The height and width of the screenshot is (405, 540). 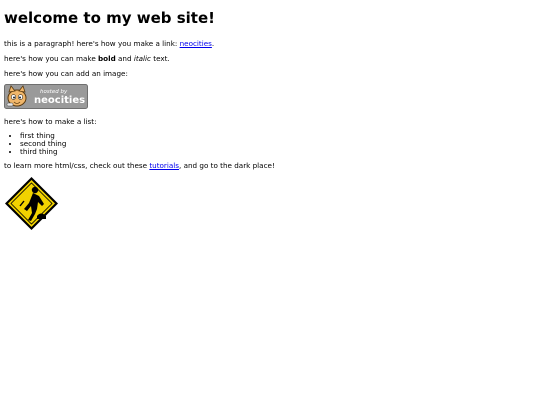 What do you see at coordinates (51, 58) in the screenshot?
I see `formatting-before: here's how you can make` at bounding box center [51, 58].